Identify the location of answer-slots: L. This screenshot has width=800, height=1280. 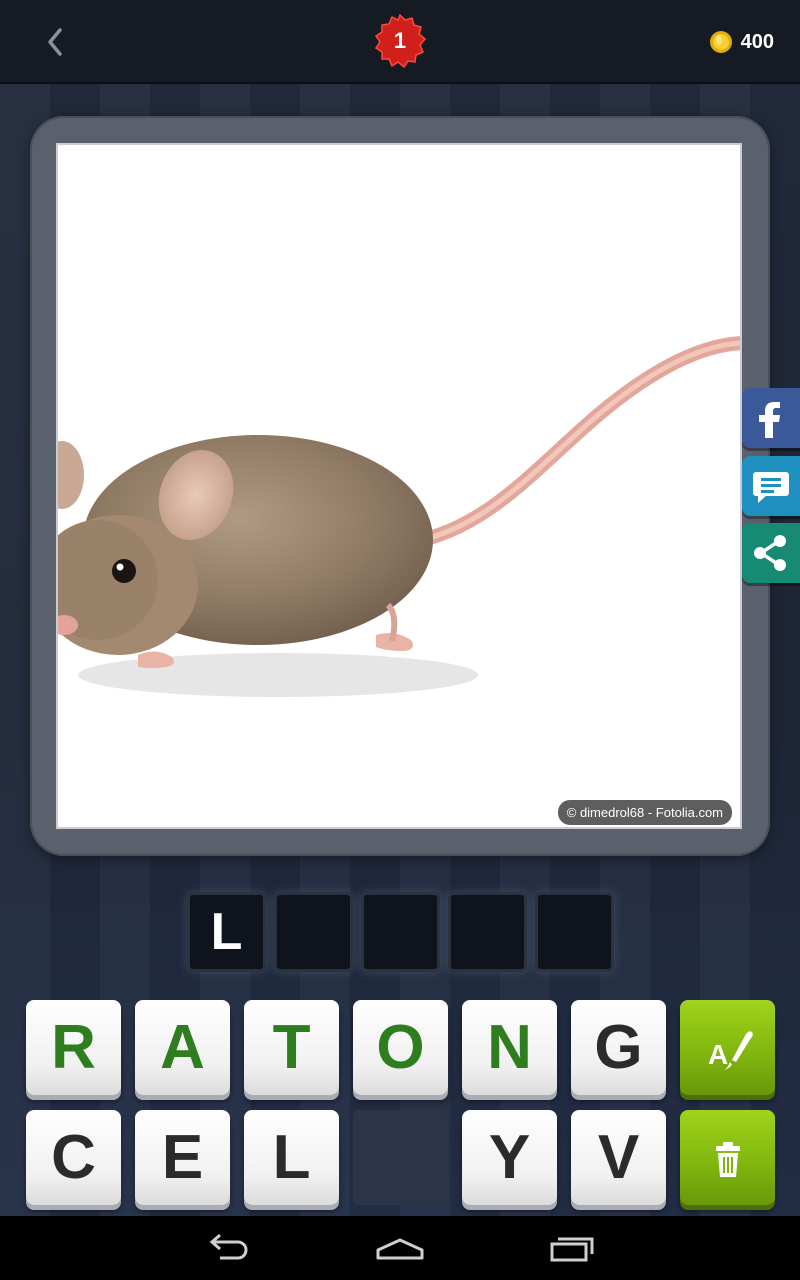
(401, 933).